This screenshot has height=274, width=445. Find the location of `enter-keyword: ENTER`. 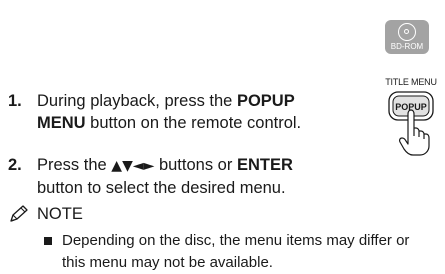

enter-keyword: ENTER is located at coordinates (264, 165).